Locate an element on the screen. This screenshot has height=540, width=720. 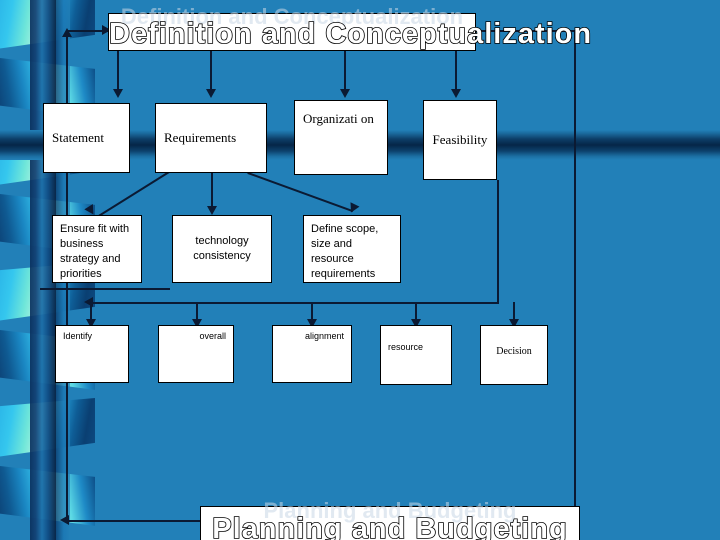
box-feasibility-label: Feasibility is located at coordinates (460, 140).